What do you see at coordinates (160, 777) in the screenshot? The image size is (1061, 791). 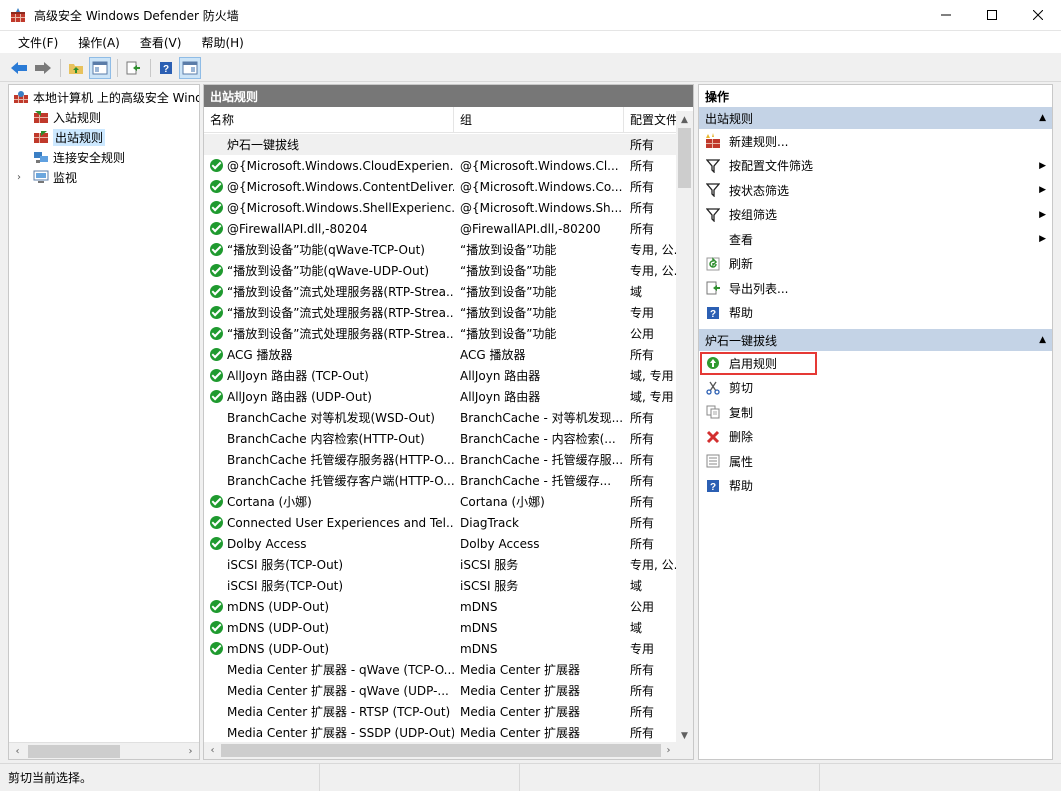 I see `status-text: 剪切当前选择。` at bounding box center [160, 777].